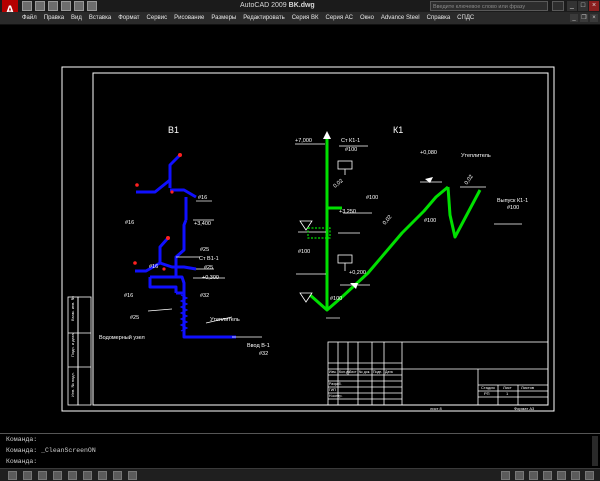 The width and height of the screenshot is (600, 481). I want to click on menu-item: Файл, so click(29, 18).